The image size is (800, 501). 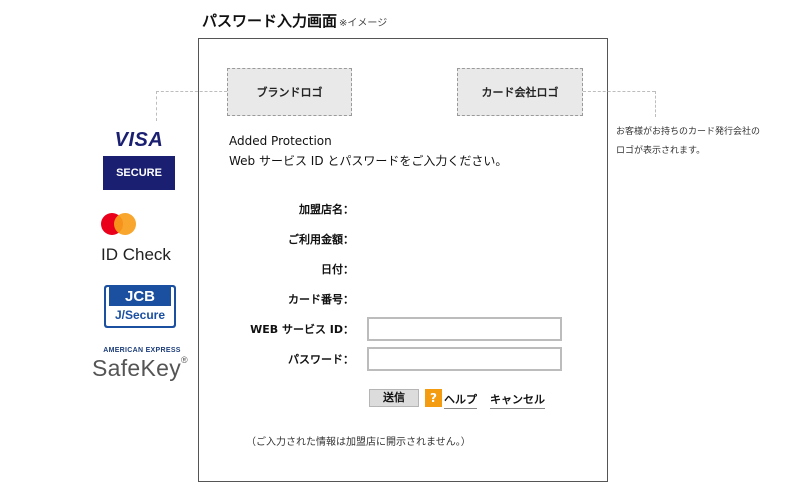 I want to click on image-note: ※イメージ, so click(x=363, y=23).